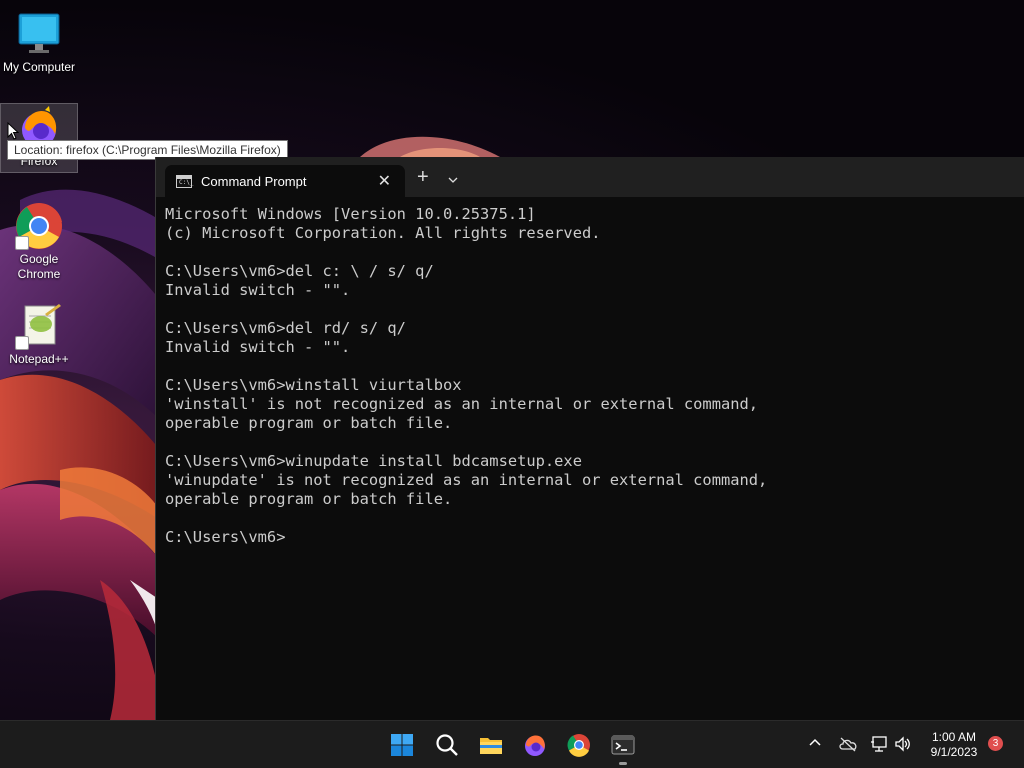 This screenshot has height=768, width=1024. I want to click on firefox-icon, so click(535, 745).